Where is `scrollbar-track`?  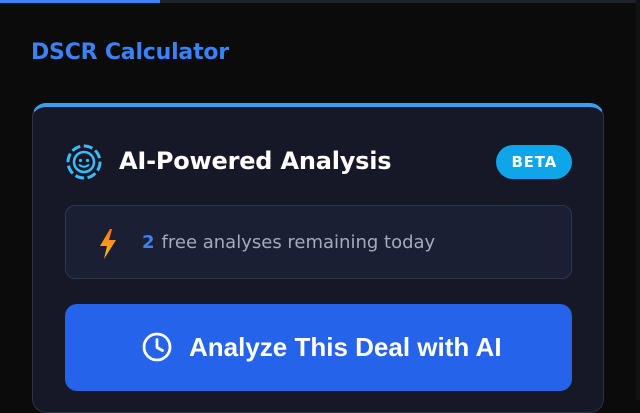 scrollbar-track is located at coordinates (638, 200).